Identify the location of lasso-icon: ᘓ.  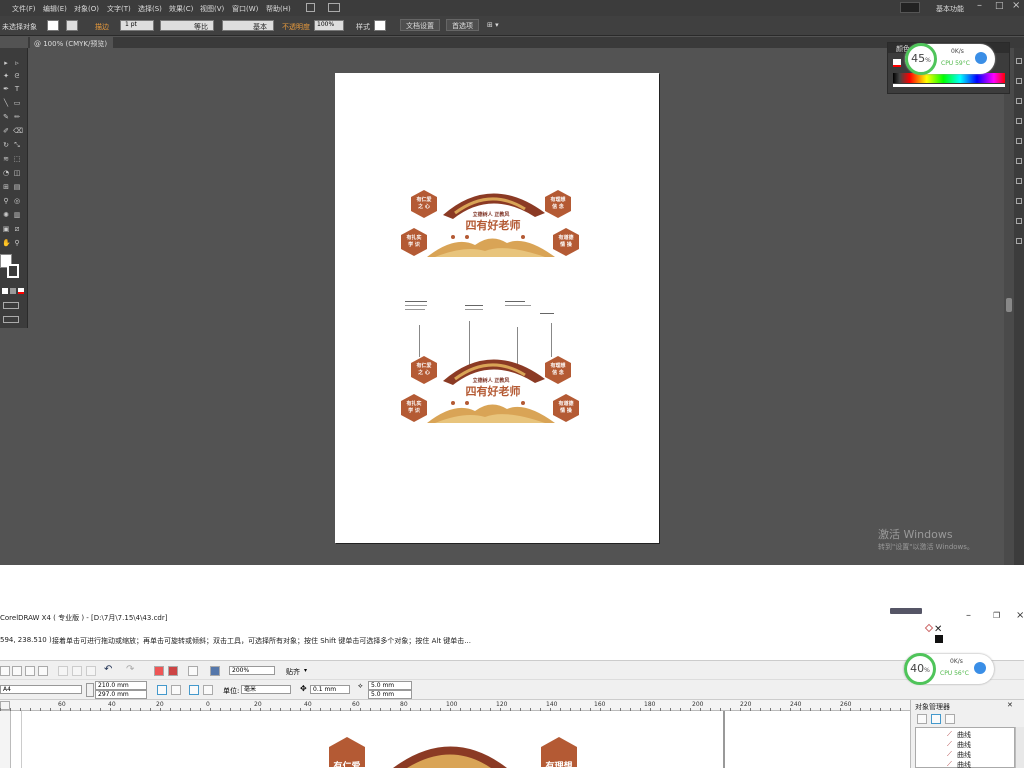
(17, 76).